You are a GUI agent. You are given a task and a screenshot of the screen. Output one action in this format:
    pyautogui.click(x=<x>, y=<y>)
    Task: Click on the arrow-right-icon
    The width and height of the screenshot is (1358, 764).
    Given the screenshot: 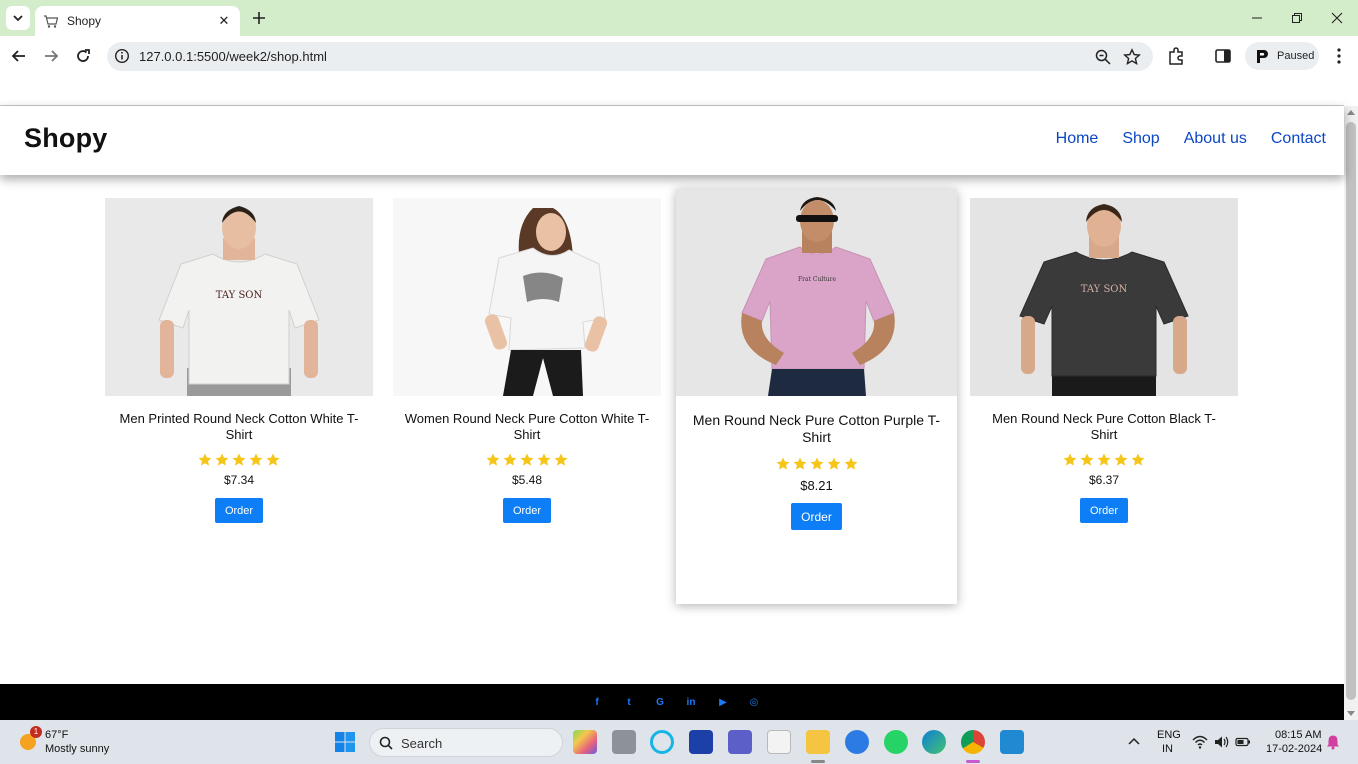 What is the action you would take?
    pyautogui.click(x=52, y=56)
    